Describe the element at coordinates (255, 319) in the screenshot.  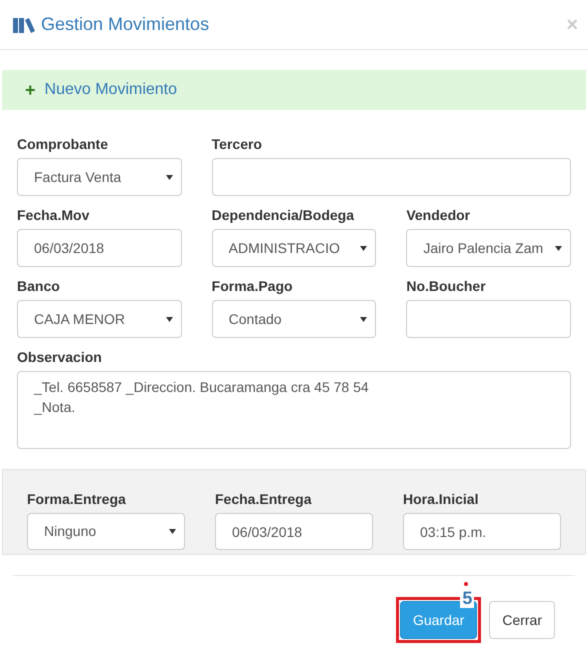
I see `select-value: Contado` at that location.